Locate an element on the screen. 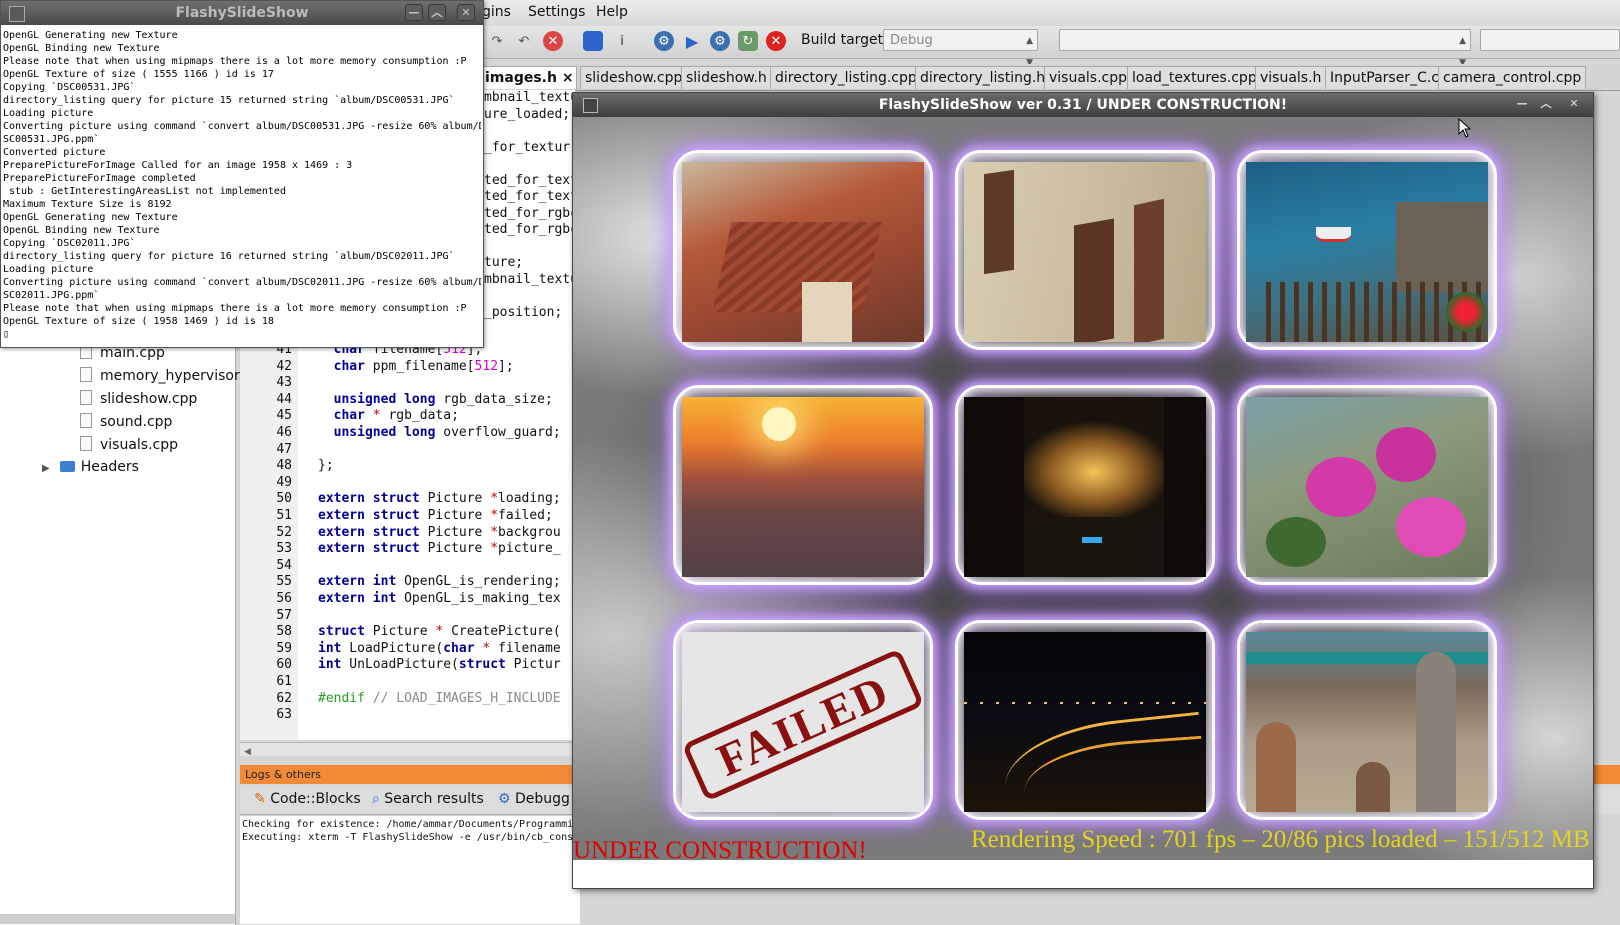 Image resolution: width=1620 pixels, height=925 pixels. menu-help: Help is located at coordinates (612, 12).